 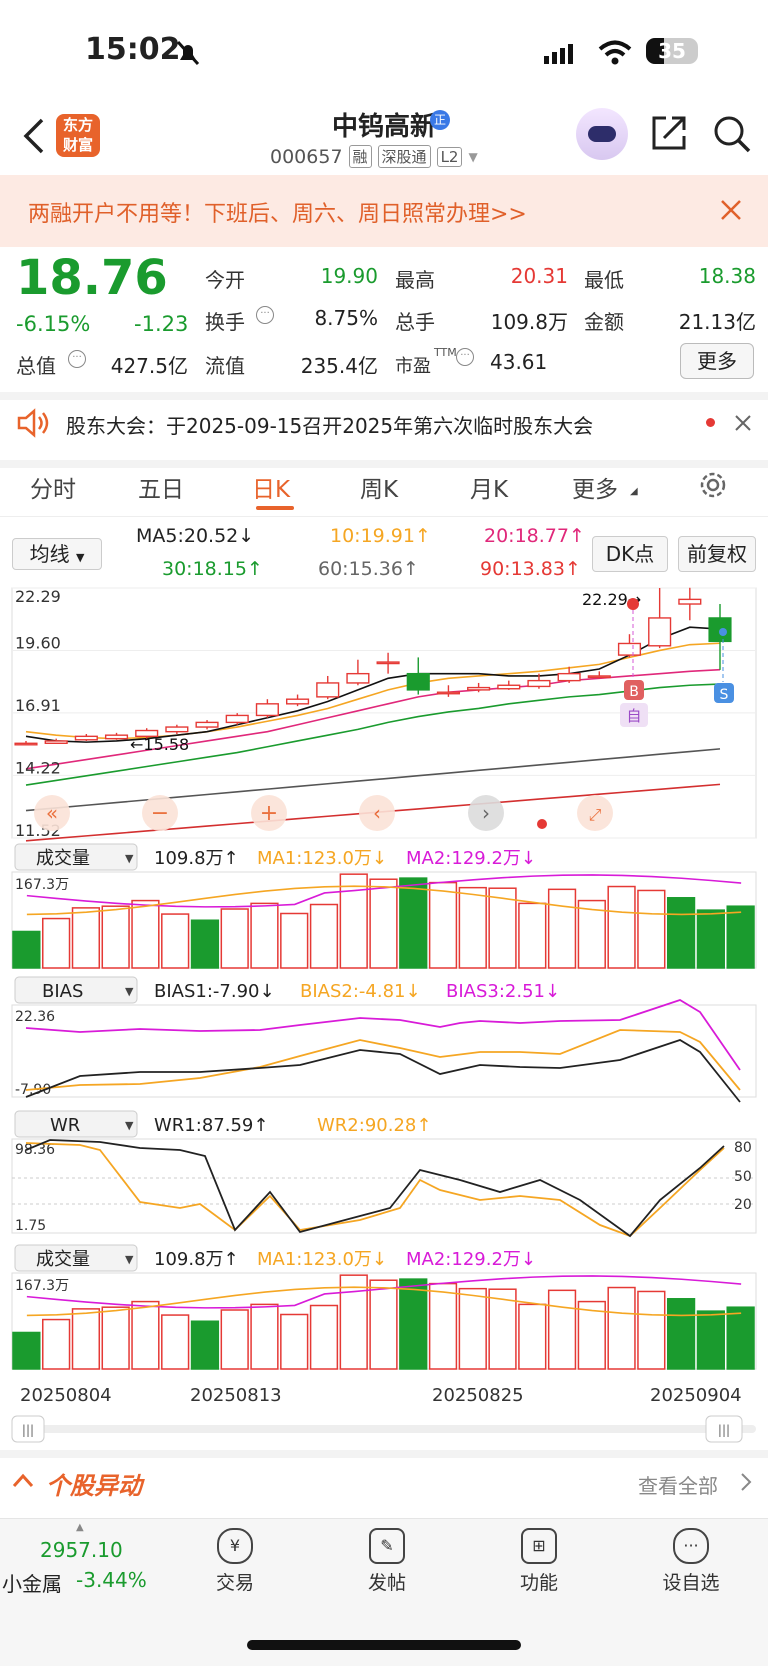 I want to click on chevron-left-icon: ‹, so click(x=377, y=813).